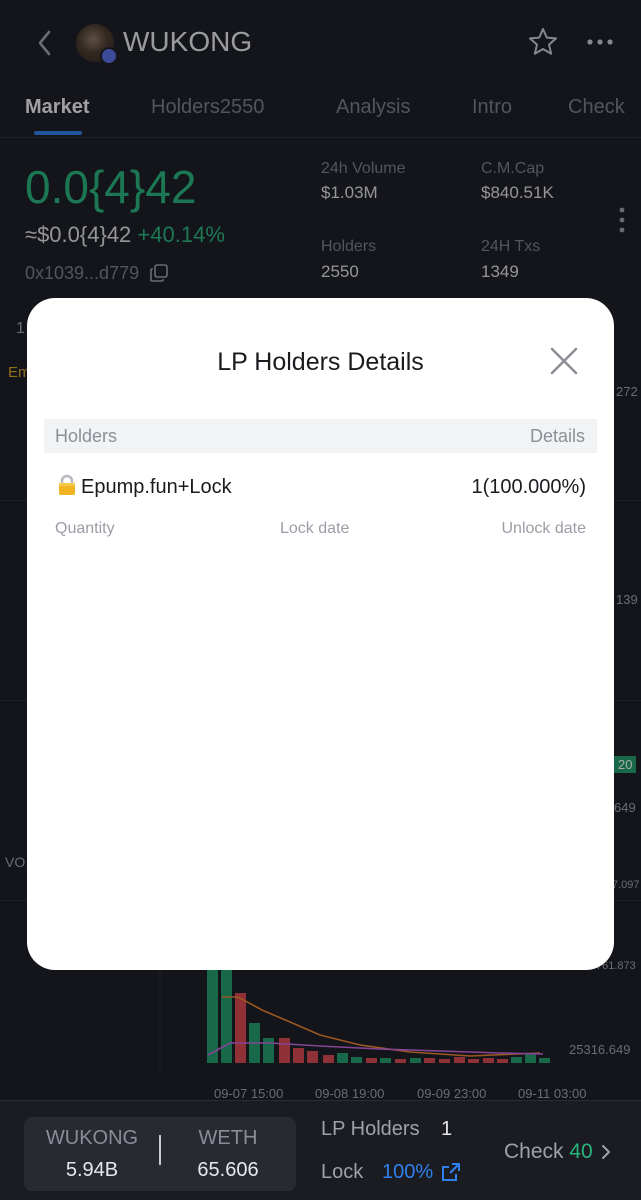 Image resolution: width=641 pixels, height=1200 pixels. Describe the element at coordinates (534, 1151) in the screenshot. I see `check-label: Check` at that location.